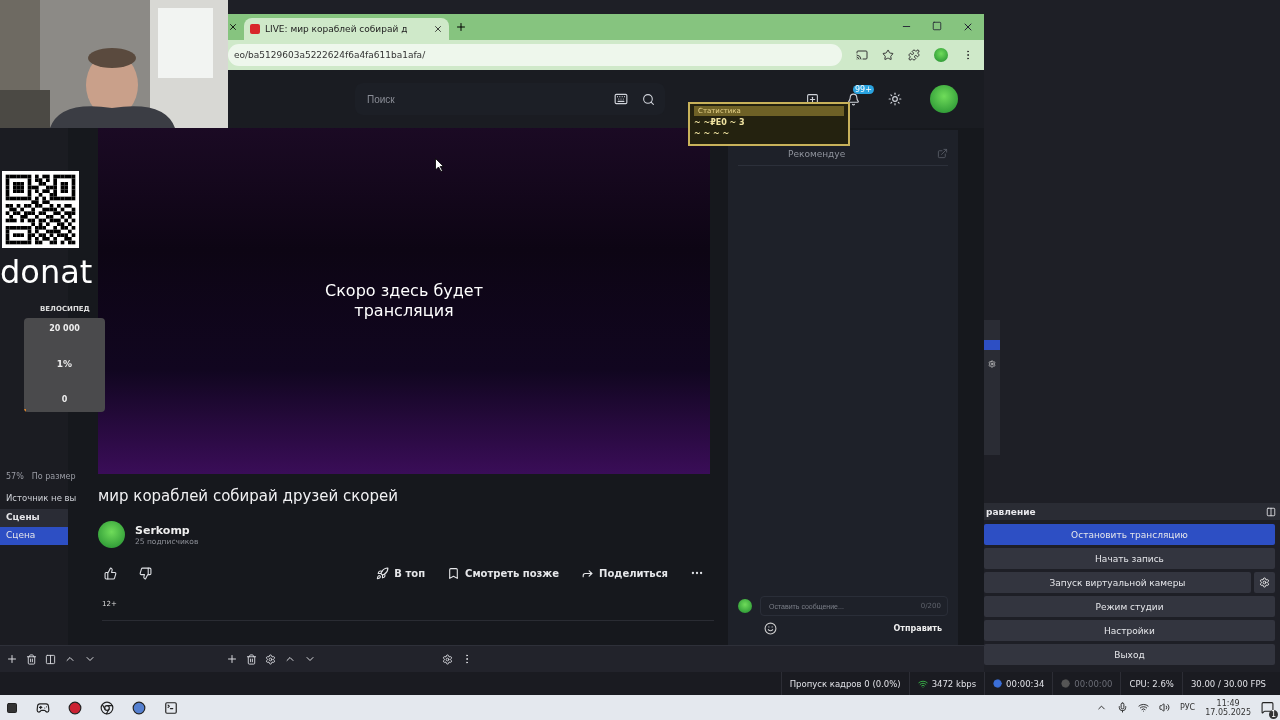 Image resolution: width=1280 pixels, height=720 pixels. I want to click on cursor-icon, so click(439, 165).